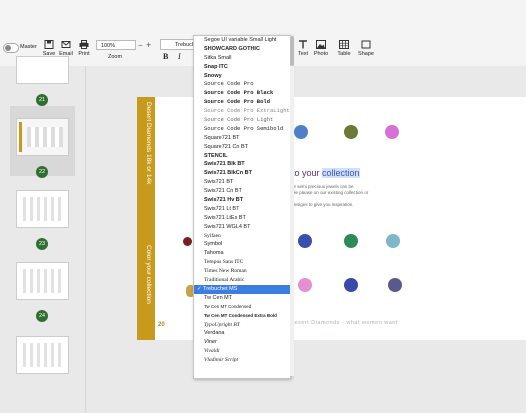 This screenshot has width=526, height=413. I want to click on font-option: Snowy, so click(242, 76).